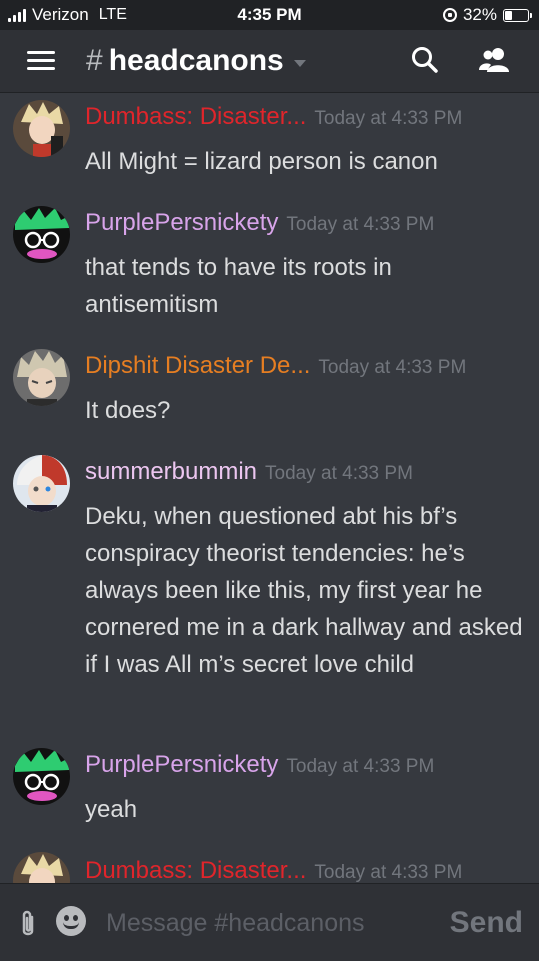 Image resolution: width=539 pixels, height=961 pixels. What do you see at coordinates (266, 923) in the screenshot?
I see `message-input` at bounding box center [266, 923].